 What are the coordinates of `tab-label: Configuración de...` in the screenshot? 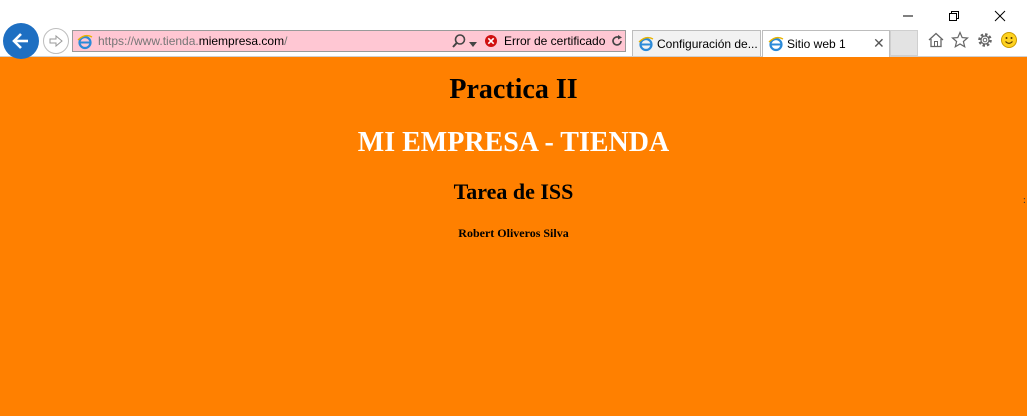 It's located at (707, 44).